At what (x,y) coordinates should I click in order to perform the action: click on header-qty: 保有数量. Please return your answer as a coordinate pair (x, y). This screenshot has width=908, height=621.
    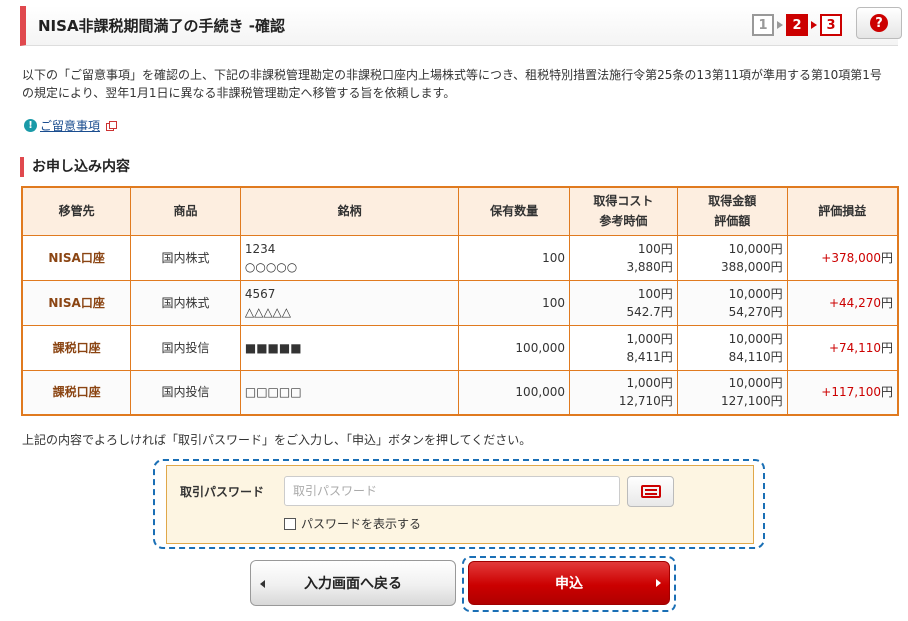
    Looking at the image, I should click on (514, 211).